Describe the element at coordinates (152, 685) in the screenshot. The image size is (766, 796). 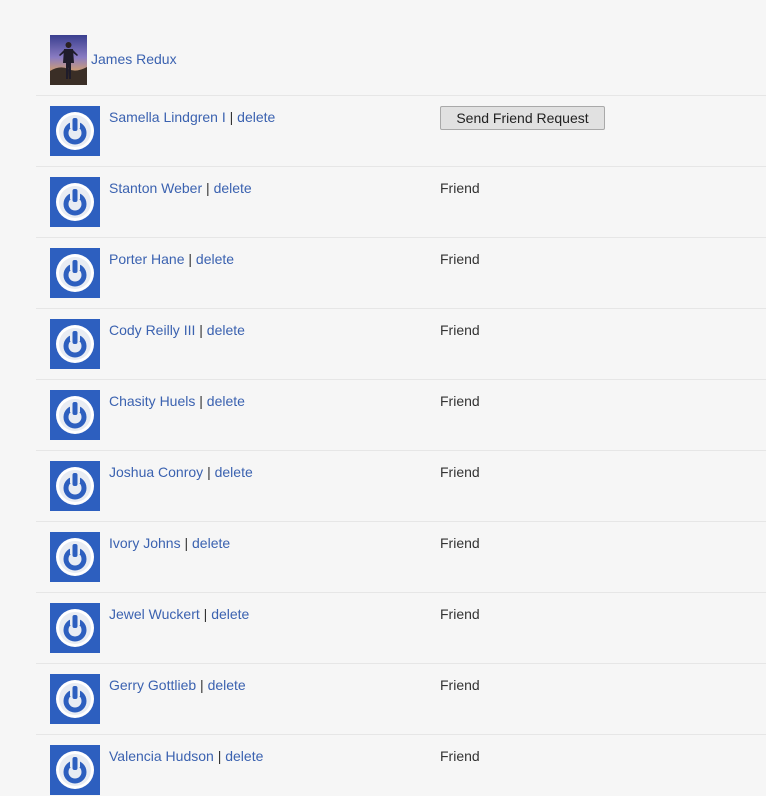
I see `user-name-link: Gerry Gottlieb` at that location.